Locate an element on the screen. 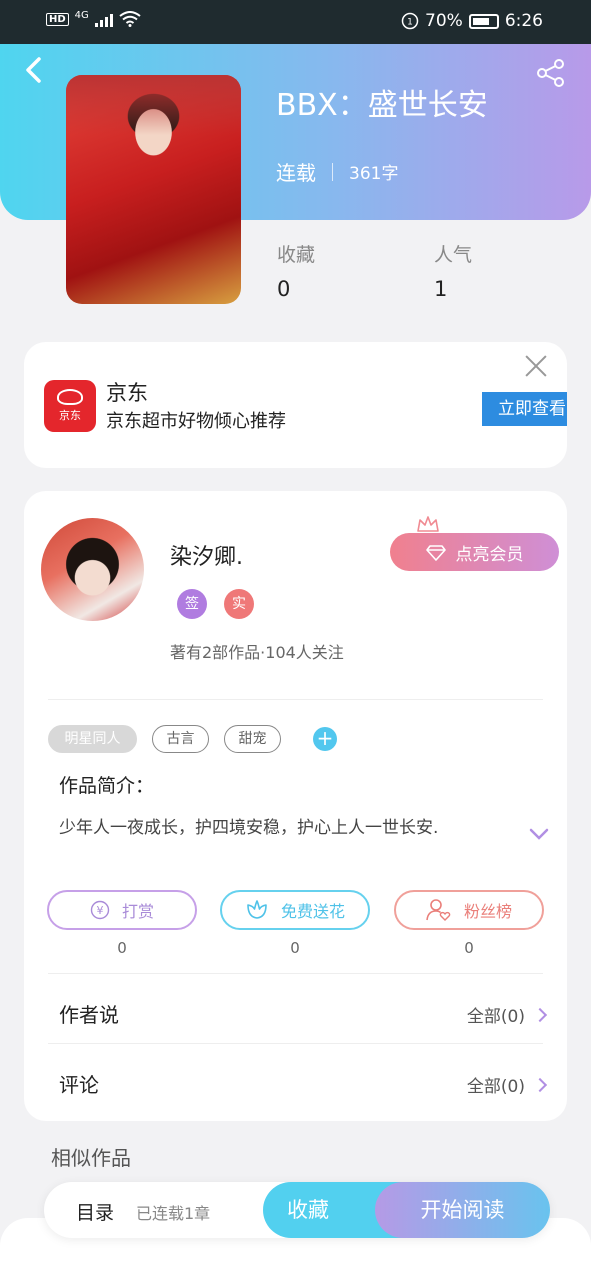 This screenshot has width=591, height=1280. yen-icon: ¥ is located at coordinates (100, 910).